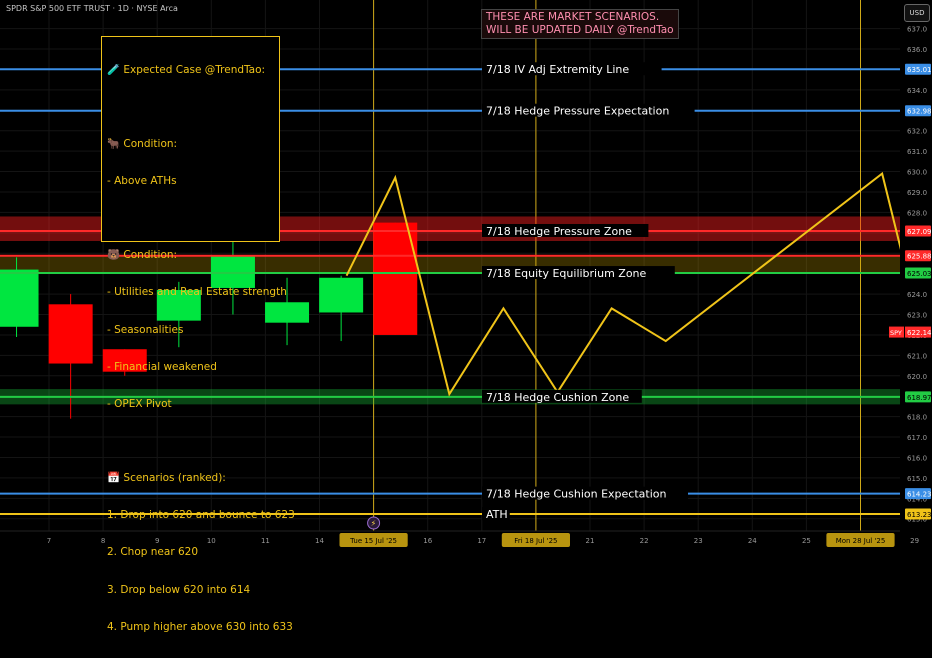 The image size is (932, 658). I want to click on price-tick-label: 621.0, so click(917, 356).